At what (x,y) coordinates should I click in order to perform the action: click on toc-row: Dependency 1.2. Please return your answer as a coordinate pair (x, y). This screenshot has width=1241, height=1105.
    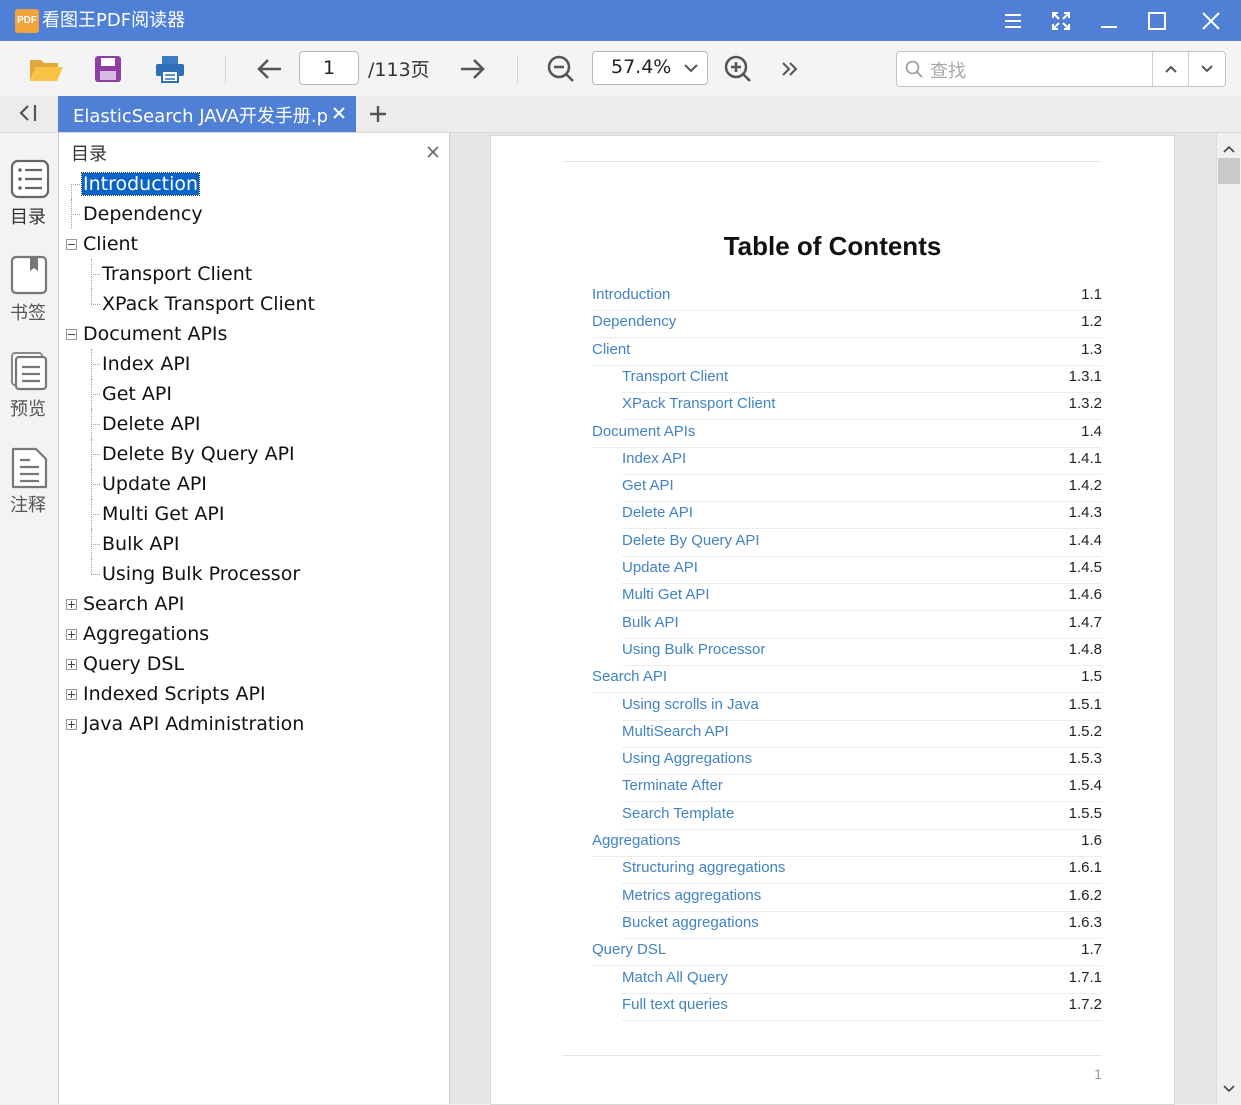
    Looking at the image, I should click on (847, 324).